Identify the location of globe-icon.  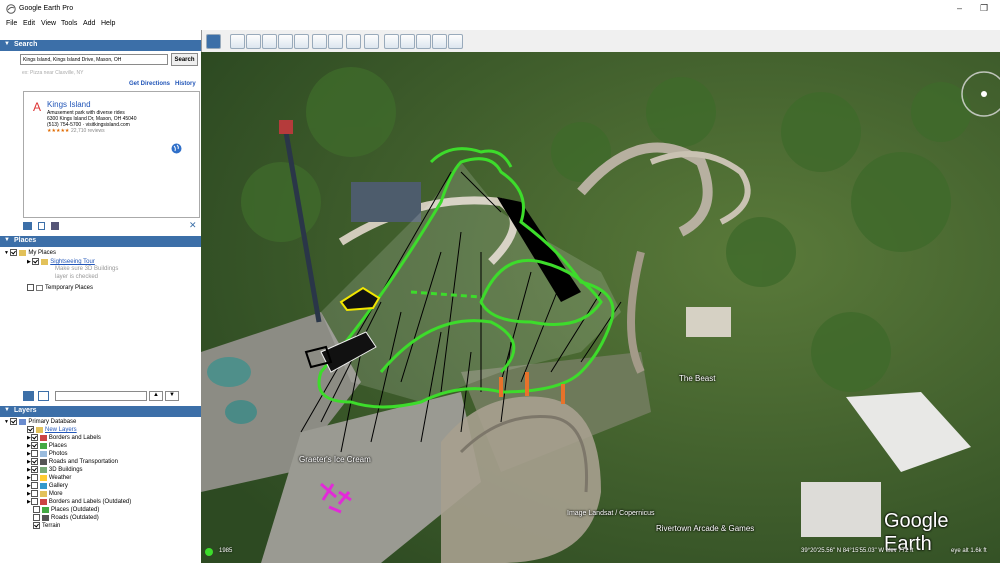
(176, 148).